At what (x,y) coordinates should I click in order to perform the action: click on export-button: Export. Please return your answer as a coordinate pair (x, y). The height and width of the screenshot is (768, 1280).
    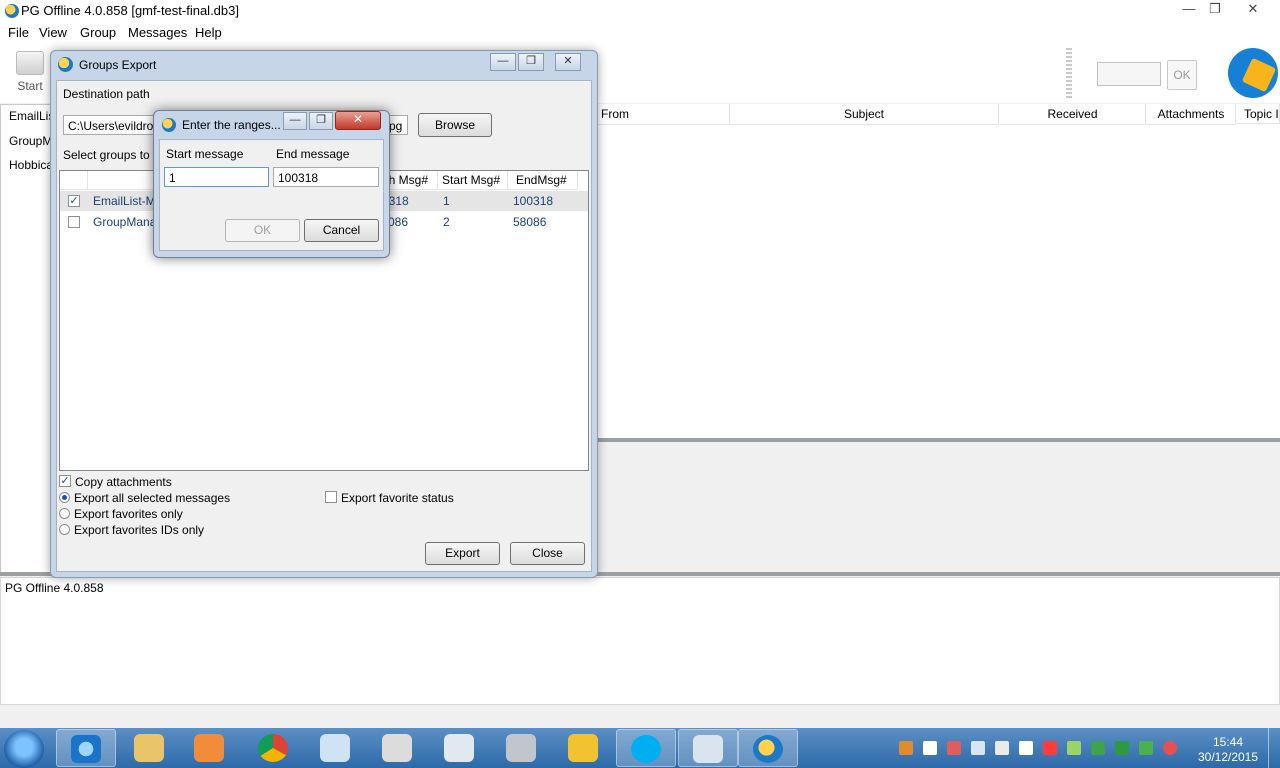
    Looking at the image, I should click on (462, 553).